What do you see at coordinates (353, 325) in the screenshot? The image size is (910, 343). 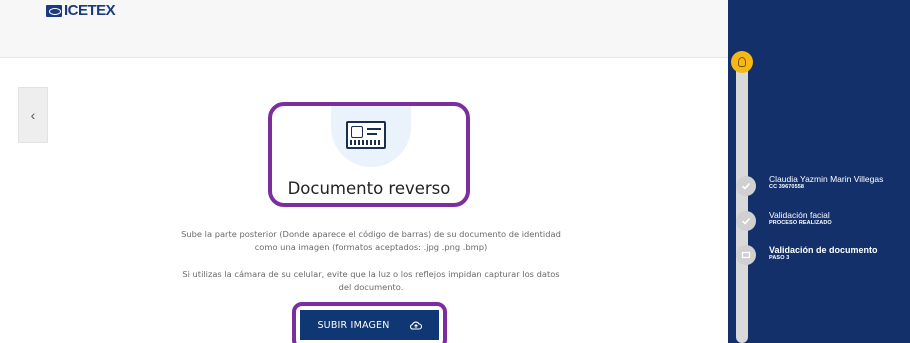 I see `upload-button-label: SUBIR IMAGEN` at bounding box center [353, 325].